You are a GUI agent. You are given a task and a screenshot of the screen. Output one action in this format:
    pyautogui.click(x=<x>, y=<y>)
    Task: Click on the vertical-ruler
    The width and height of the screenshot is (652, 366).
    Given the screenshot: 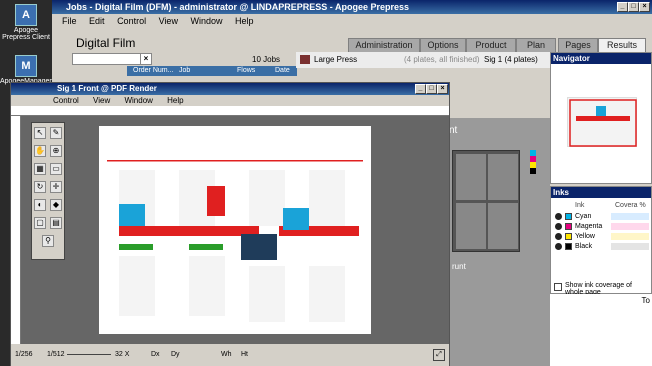 What is the action you would take?
    pyautogui.click(x=16, y=230)
    